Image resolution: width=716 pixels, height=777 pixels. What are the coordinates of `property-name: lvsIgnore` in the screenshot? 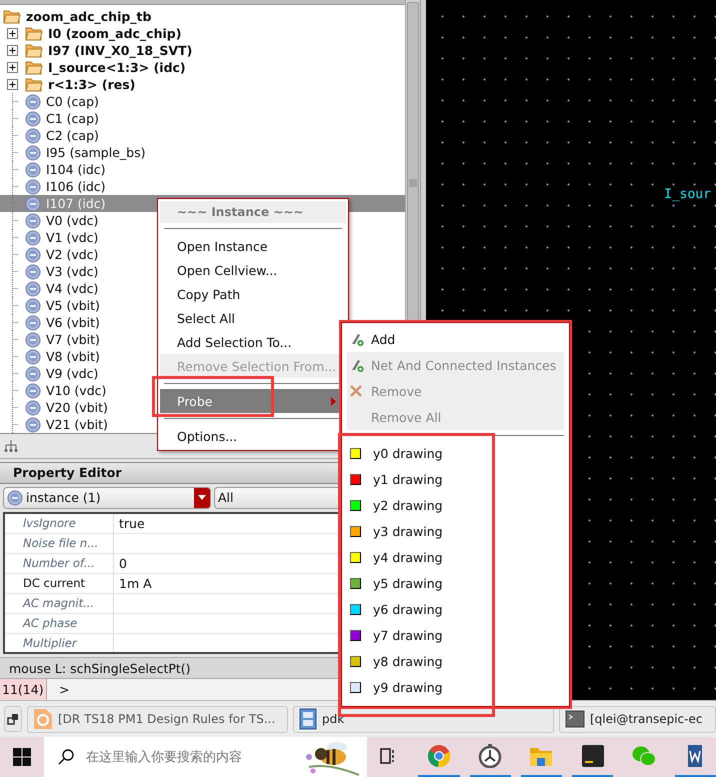 It's located at (59, 523).